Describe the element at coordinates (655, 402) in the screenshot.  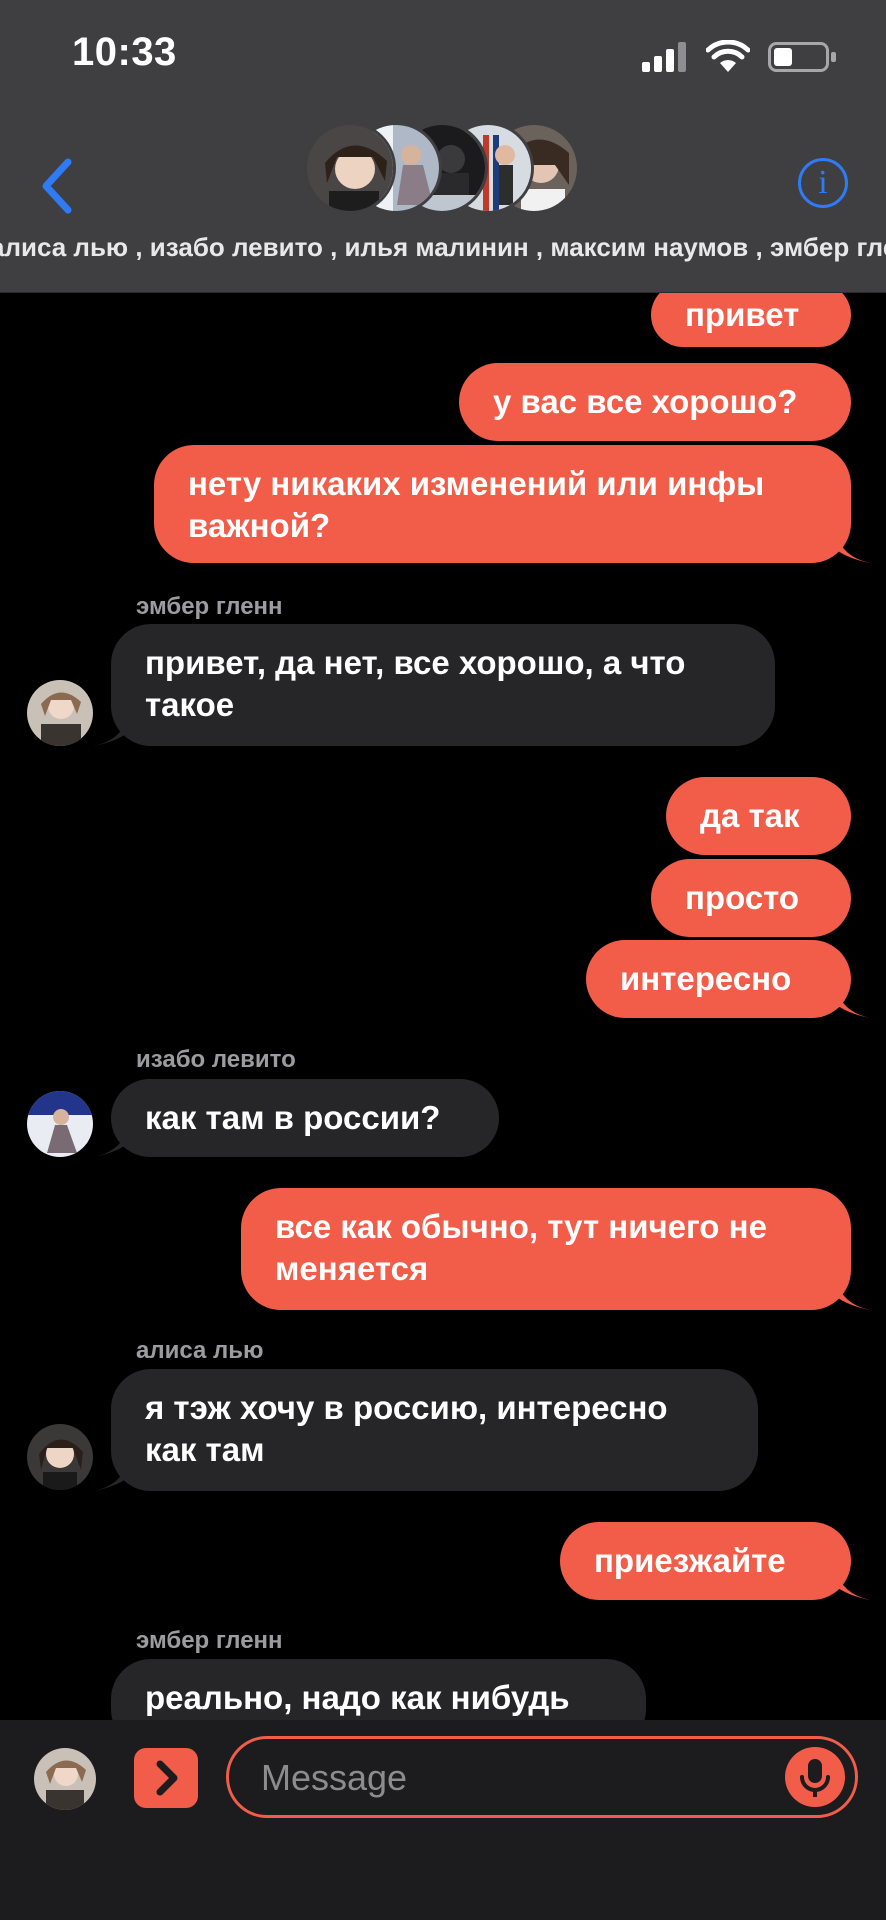
I see `message-bubble-outgoing: у вас все хорошо?` at that location.